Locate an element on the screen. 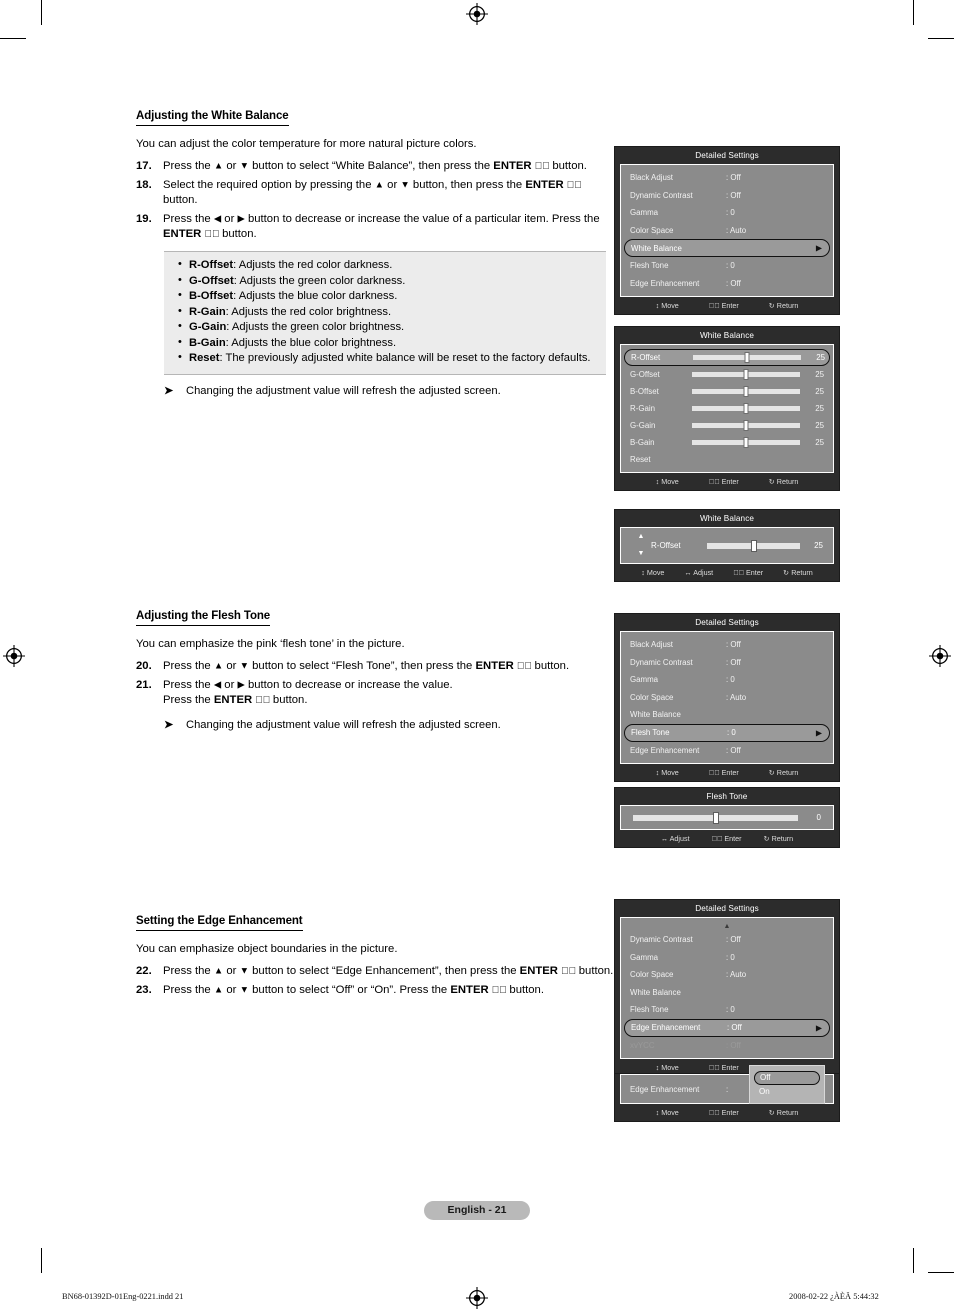  crop-mark-bottom-right-vertical is located at coordinates (913, 1260).